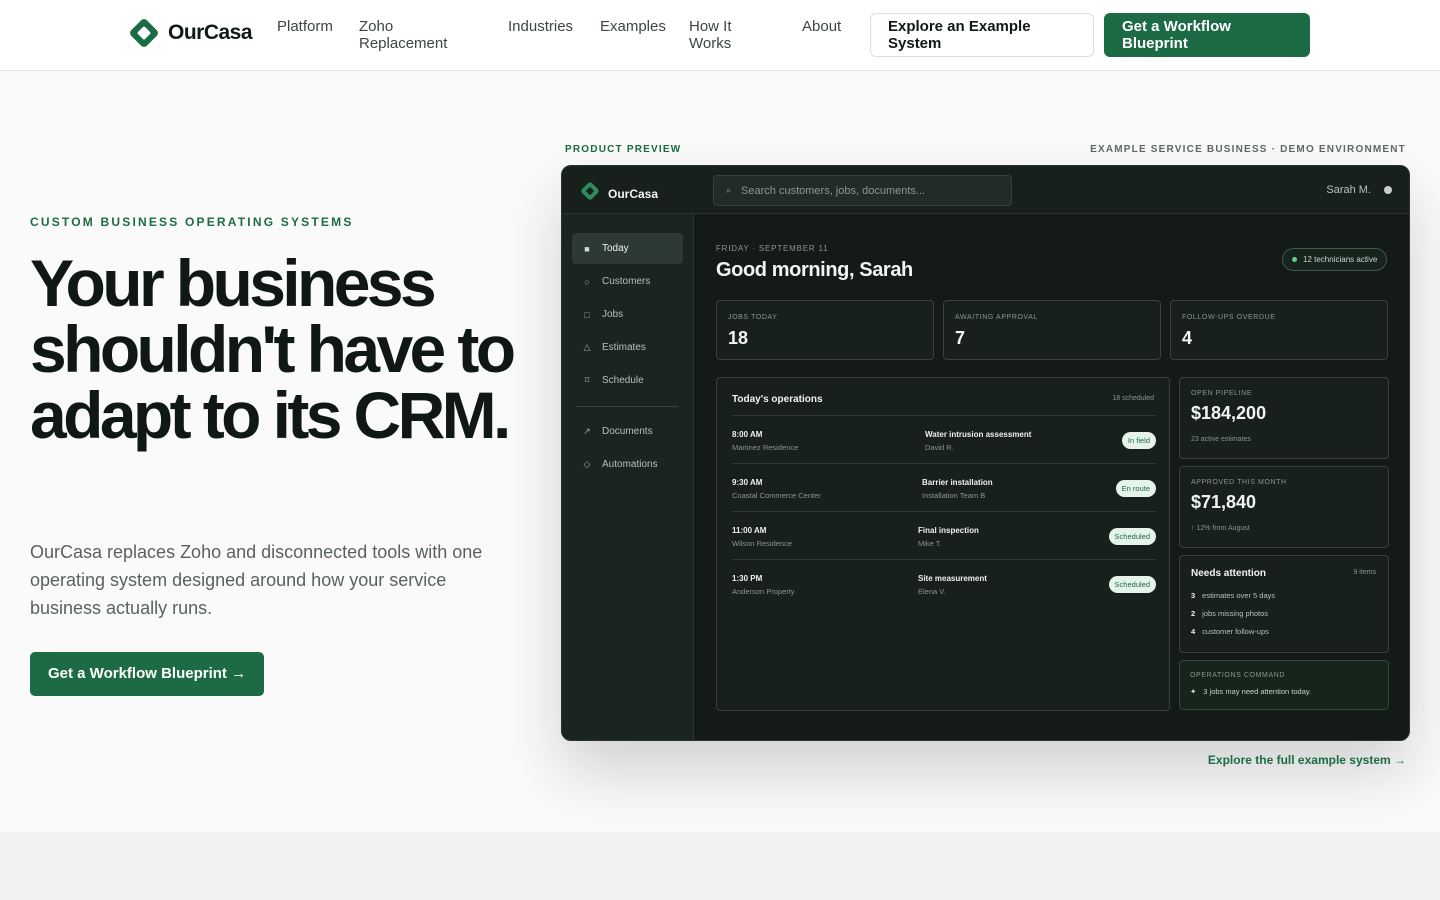  What do you see at coordinates (1307, 760) in the screenshot?
I see `explore-full-system-link: Explore the full example system →` at bounding box center [1307, 760].